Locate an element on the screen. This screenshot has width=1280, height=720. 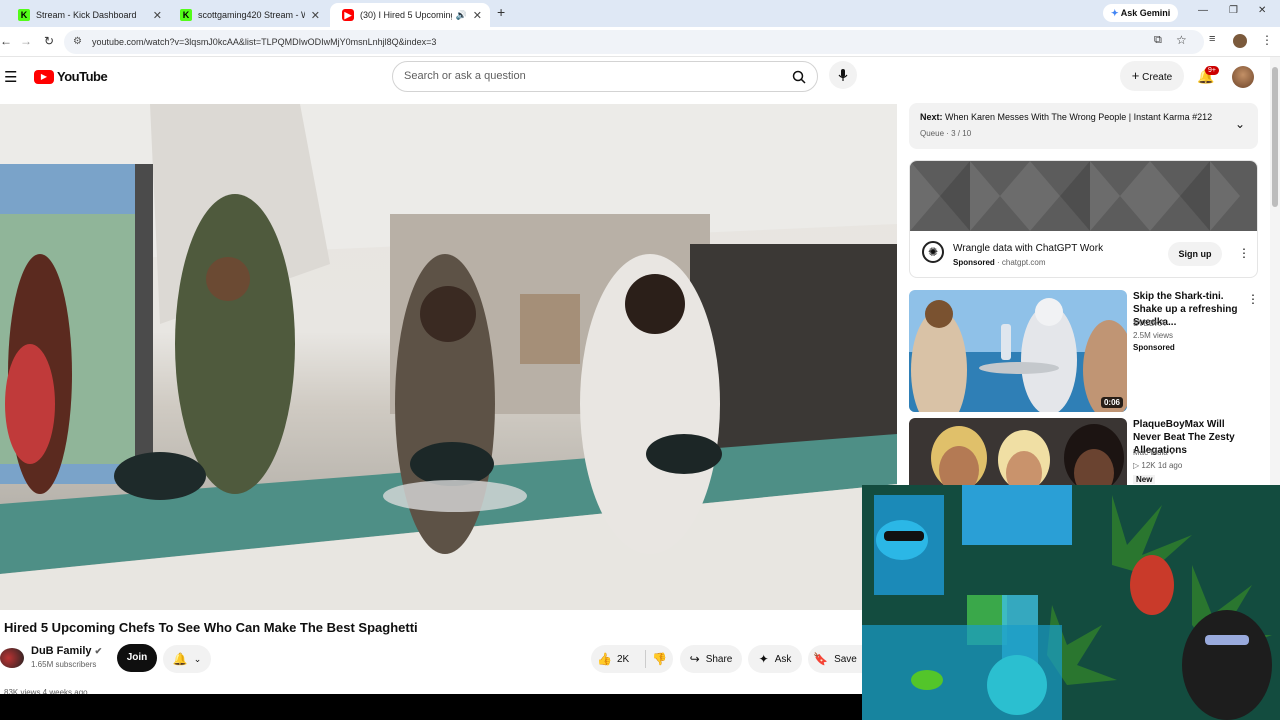
recommendation-age: 1d ago is located at coordinates (1170, 465).